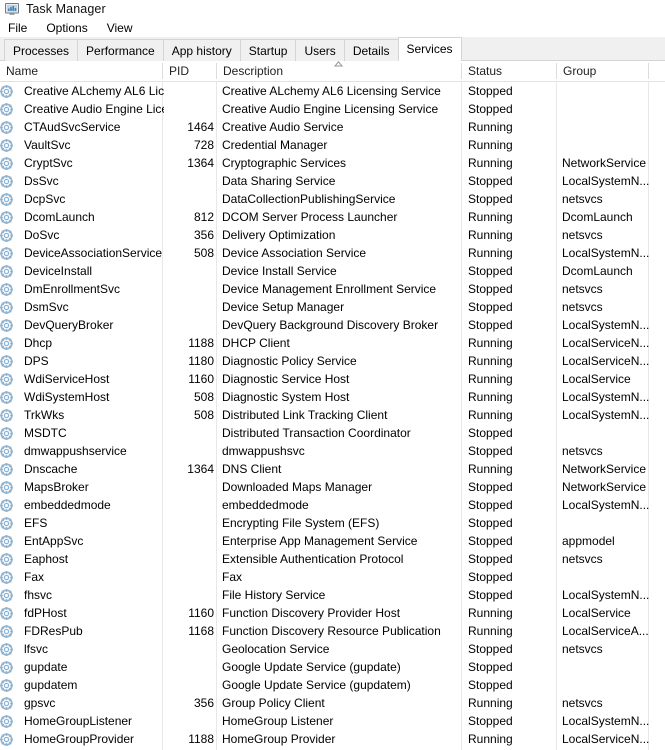 This screenshot has width=665, height=750. Describe the element at coordinates (332, 145) in the screenshot. I see `table-row: VaultSvc 728 Credential Manager Running` at that location.